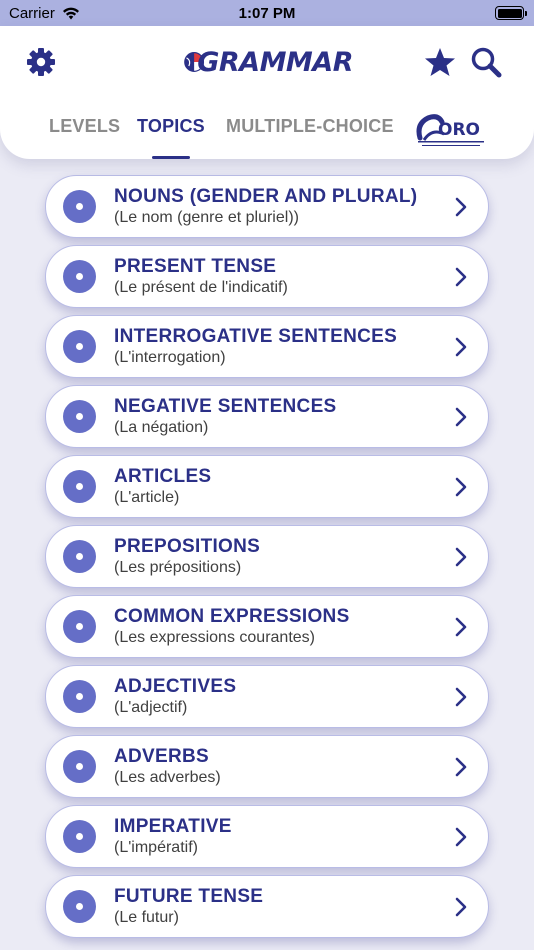  What do you see at coordinates (32, 13) in the screenshot?
I see `carrier-label: Carrier` at bounding box center [32, 13].